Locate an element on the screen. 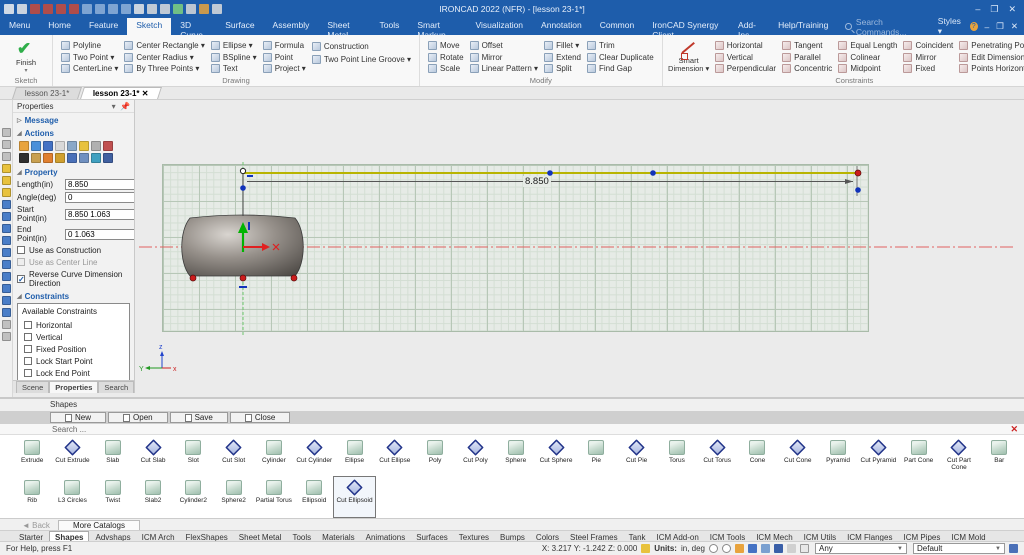 Image resolution: width=1024 pixels, height=555 pixels. dimension-value: 8.850 is located at coordinates (537, 181).